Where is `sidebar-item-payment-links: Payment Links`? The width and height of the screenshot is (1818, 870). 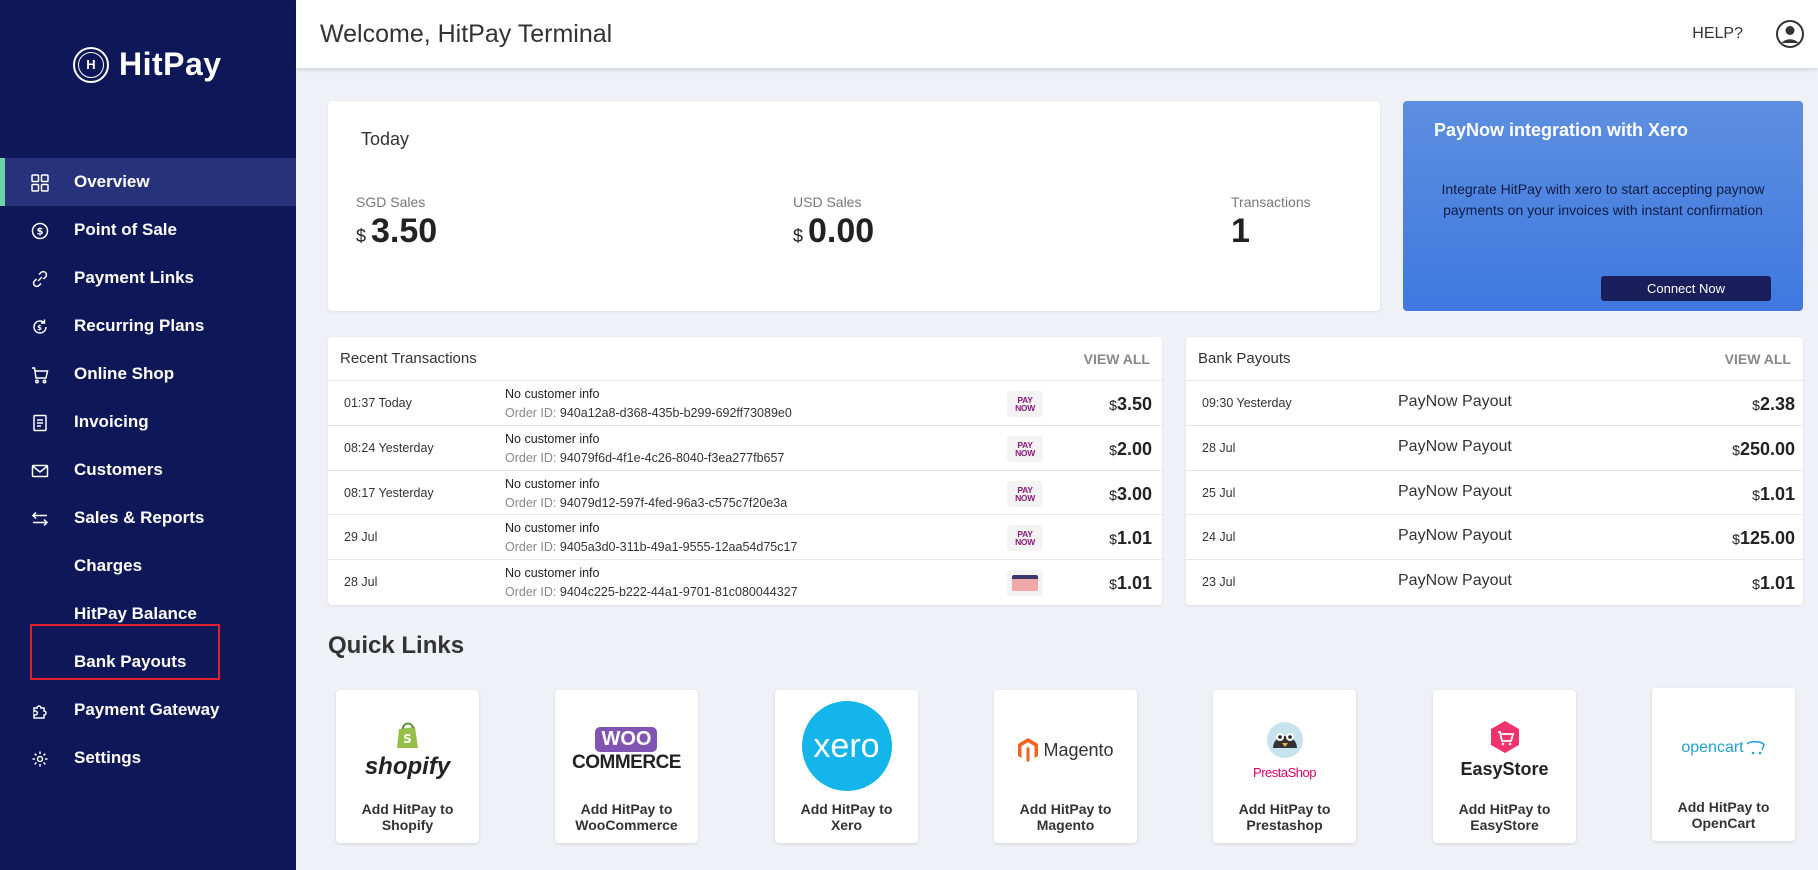 sidebar-item-payment-links: Payment Links is located at coordinates (148, 278).